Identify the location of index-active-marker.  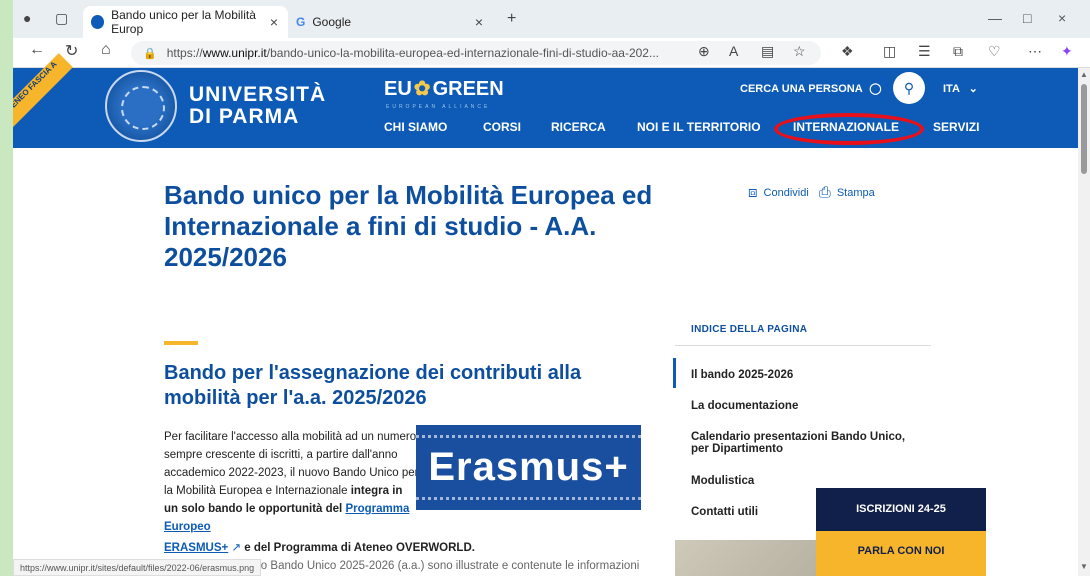
(674, 373).